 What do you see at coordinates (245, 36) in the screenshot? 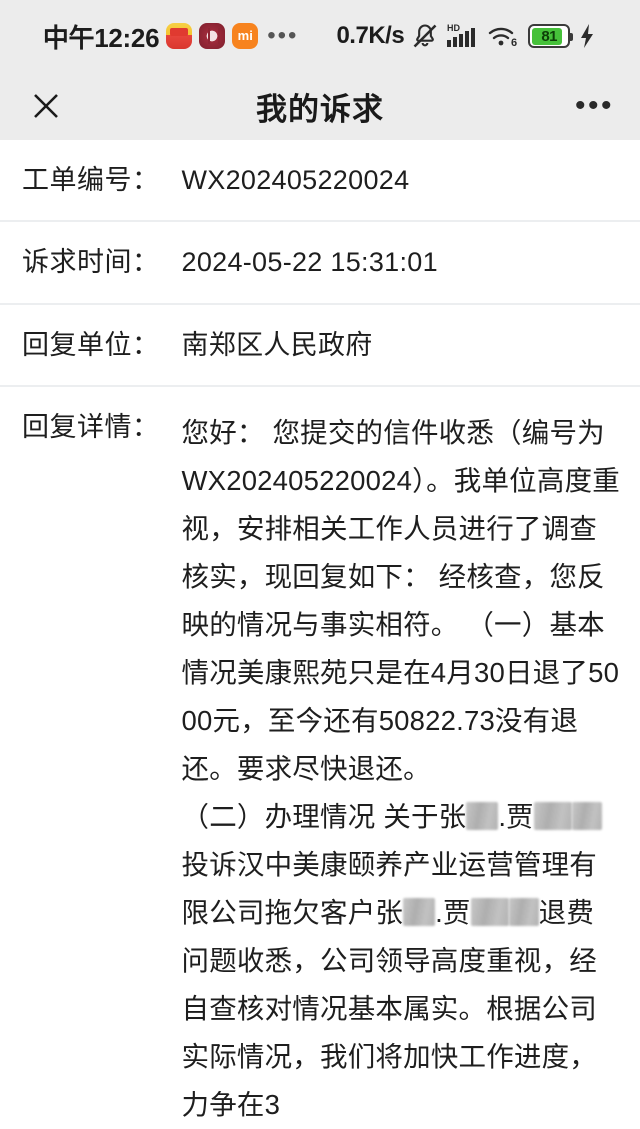
I see `mi-app-icon: mi` at bounding box center [245, 36].